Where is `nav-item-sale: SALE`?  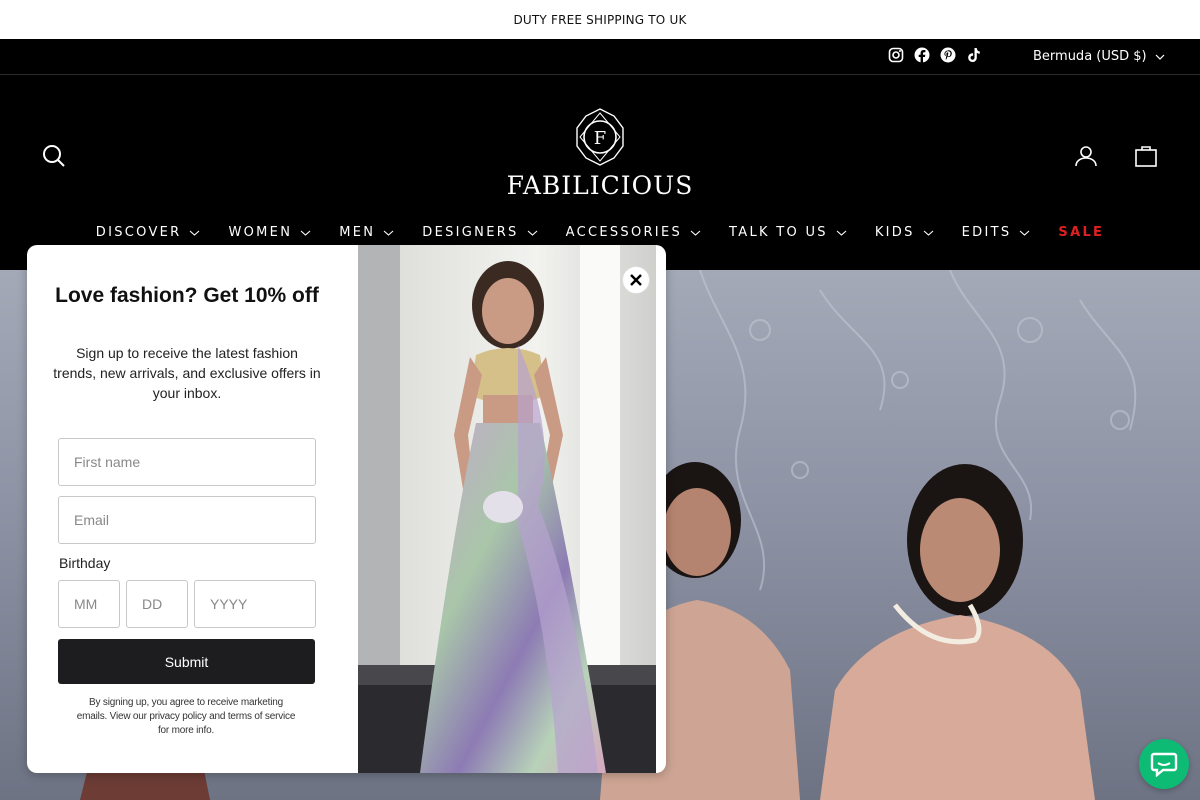
nav-item-sale: SALE is located at coordinates (1081, 232).